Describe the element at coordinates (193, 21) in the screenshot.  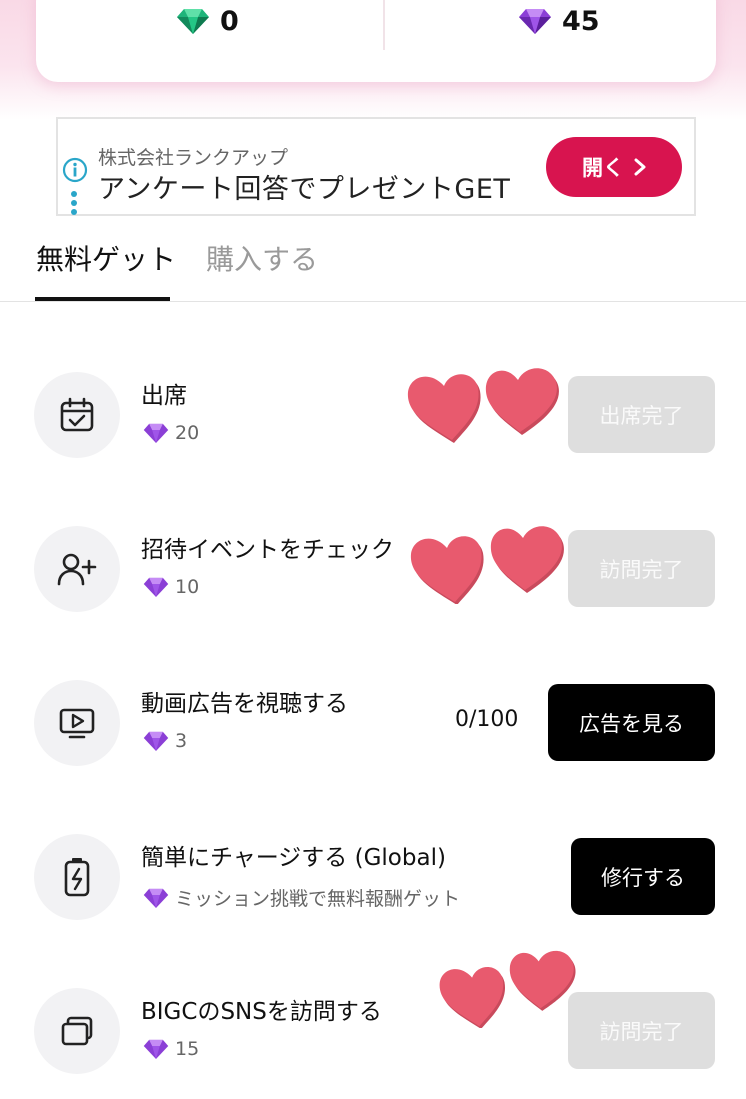
I see `green-gem-icon` at that location.